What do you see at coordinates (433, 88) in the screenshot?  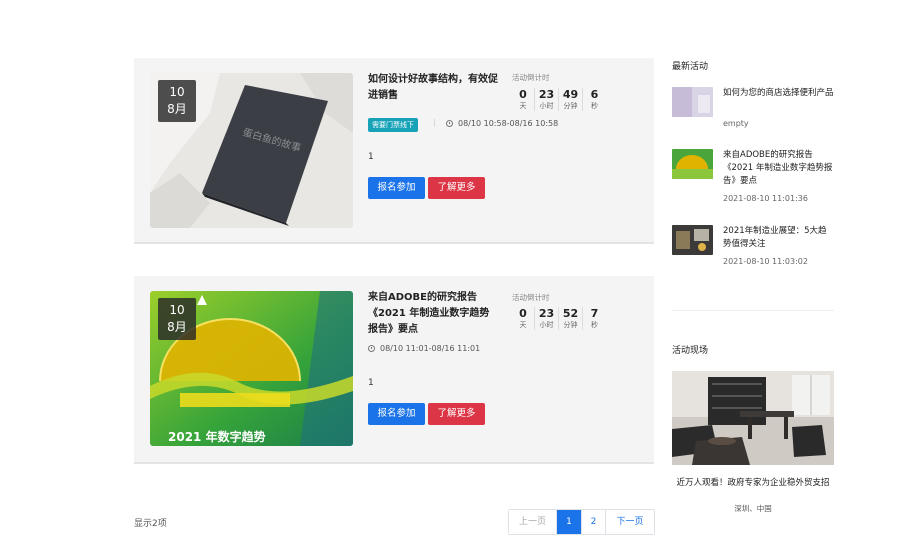 I see `event-title: 如何设计好故事结构，有效促进销售` at bounding box center [433, 88].